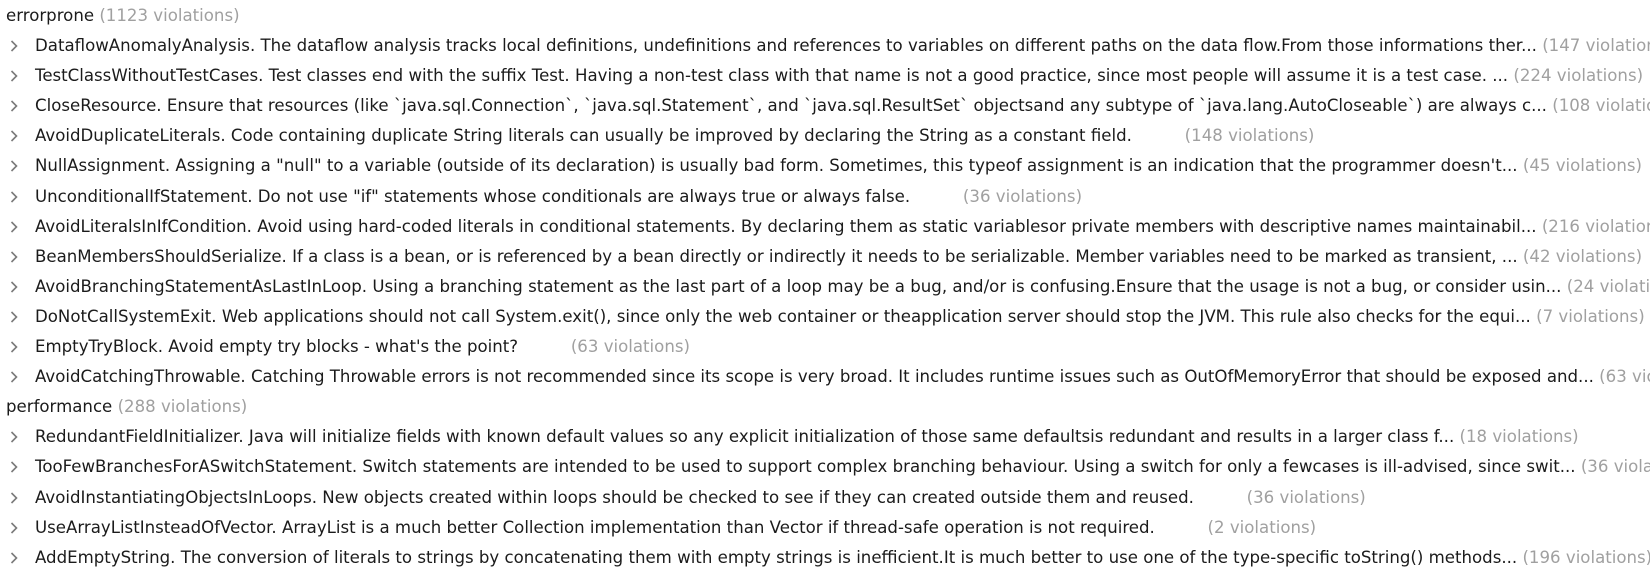 Image resolution: width=1650 pixels, height=578 pixels. I want to click on group-violation-count: (1123 violations), so click(169, 15).